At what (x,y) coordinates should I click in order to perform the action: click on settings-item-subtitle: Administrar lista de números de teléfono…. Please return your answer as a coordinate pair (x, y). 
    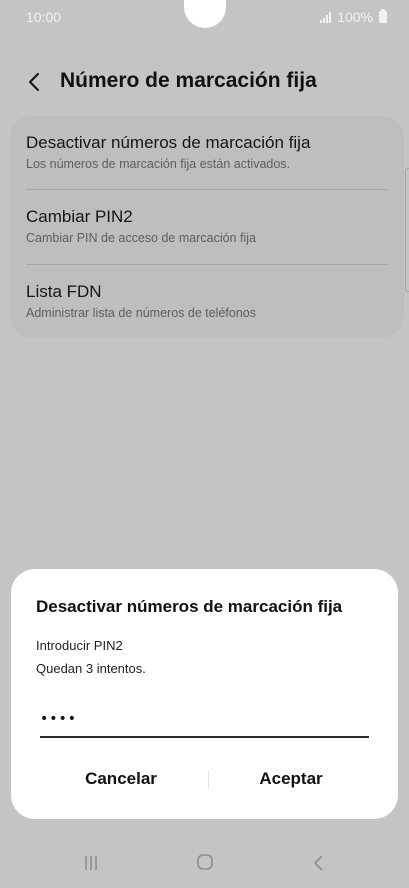
    Looking at the image, I should click on (141, 313).